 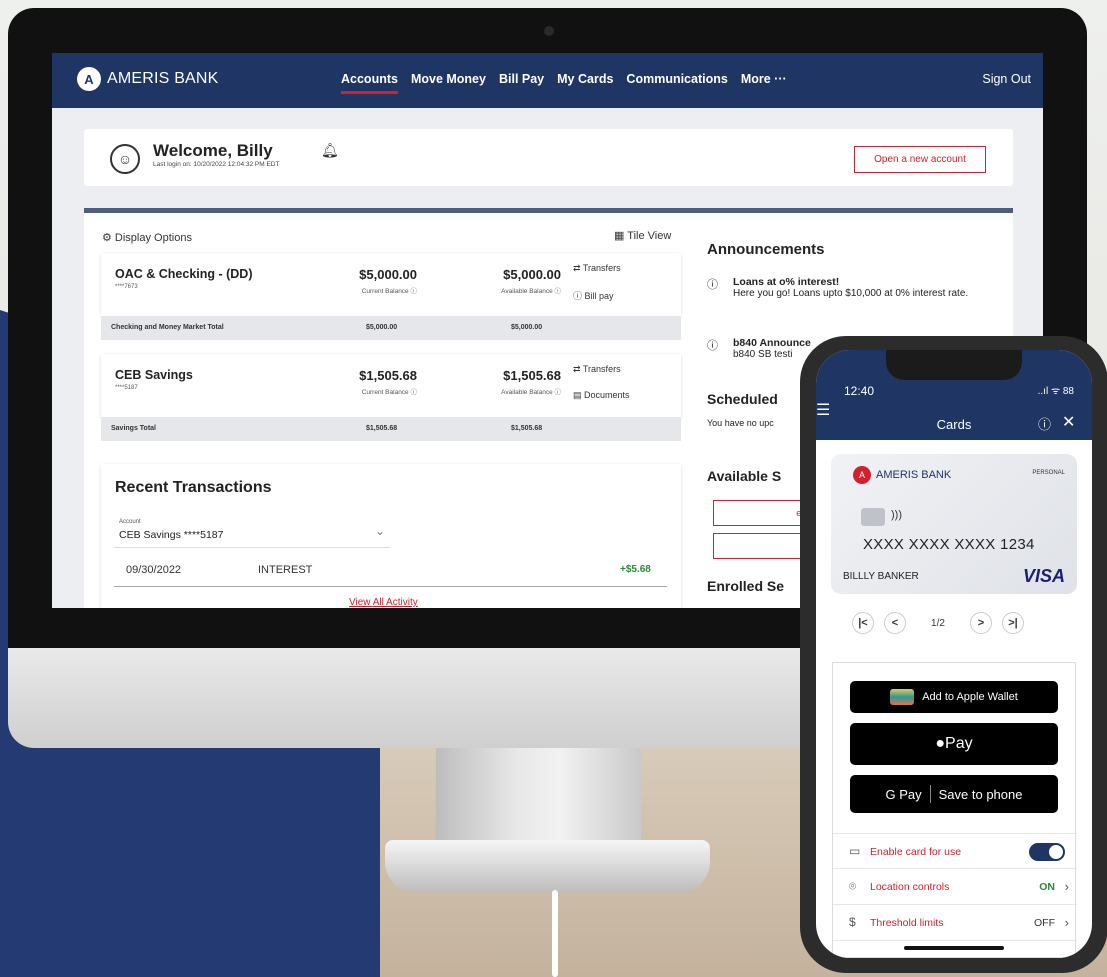 I want to click on account-number: ****5187, so click(x=126, y=388).